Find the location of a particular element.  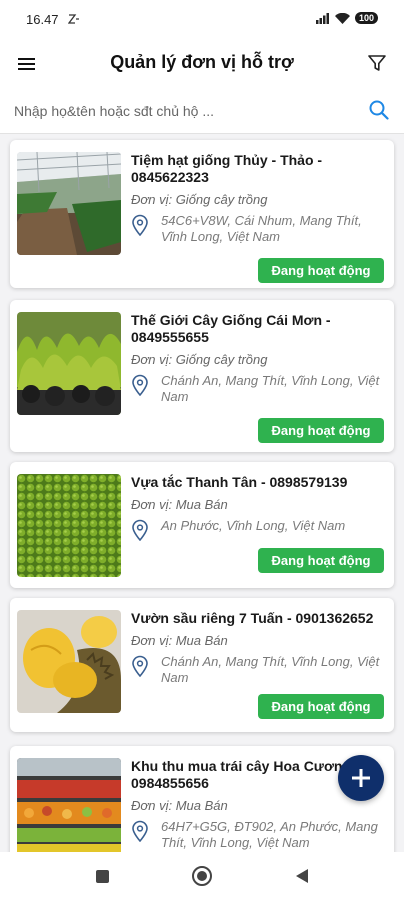

unit-name: Vựa tắc Thanh Tân - 0898579139 is located at coordinates (239, 482).